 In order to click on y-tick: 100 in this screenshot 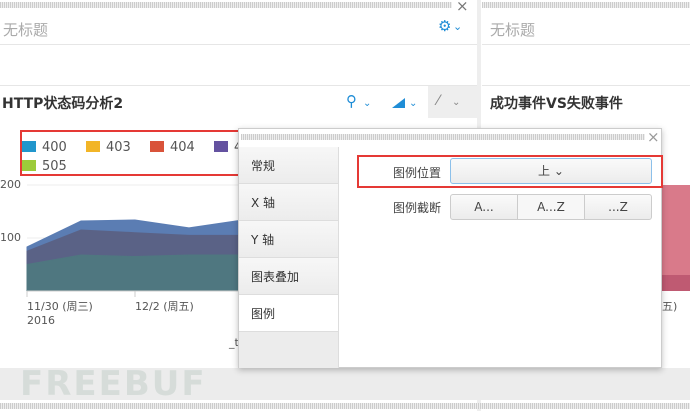, I will do `click(10, 237)`.